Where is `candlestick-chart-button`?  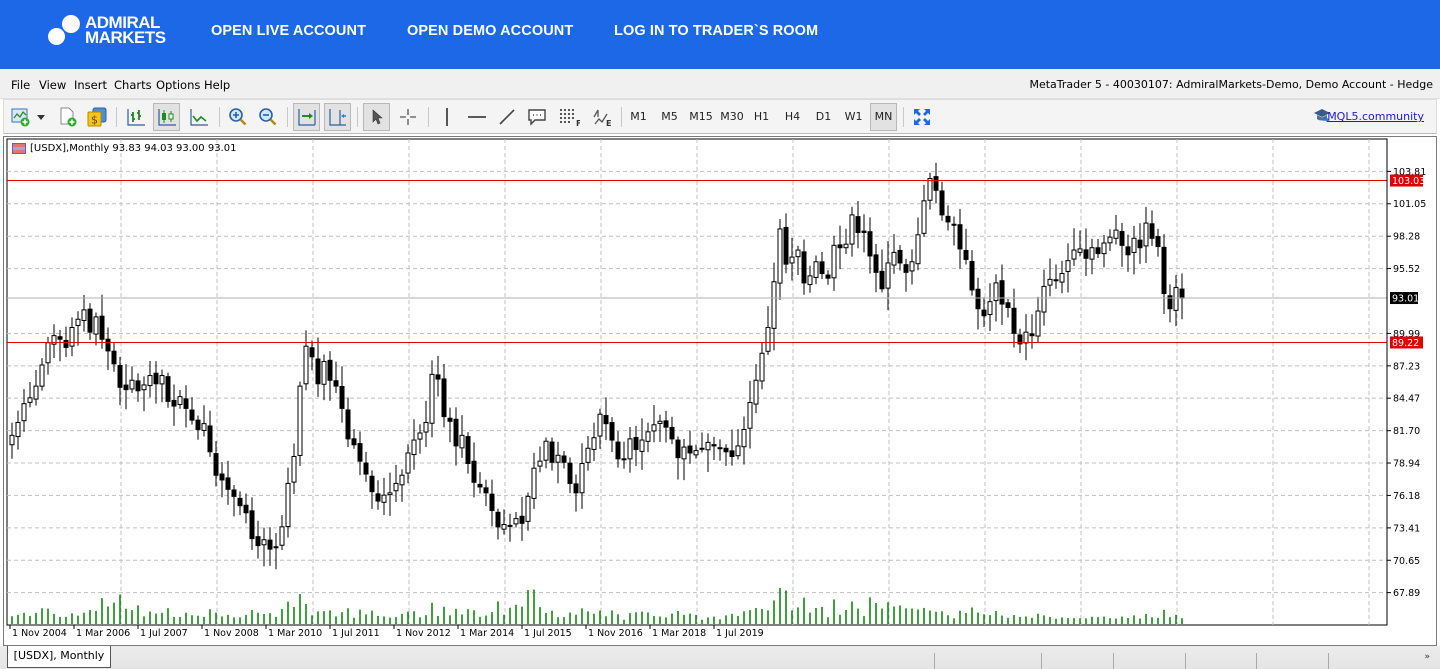 candlestick-chart-button is located at coordinates (166, 117).